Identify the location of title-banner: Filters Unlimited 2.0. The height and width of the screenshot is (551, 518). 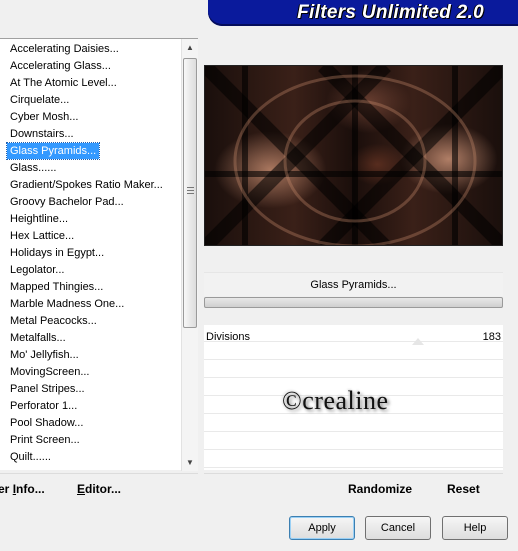
(363, 13).